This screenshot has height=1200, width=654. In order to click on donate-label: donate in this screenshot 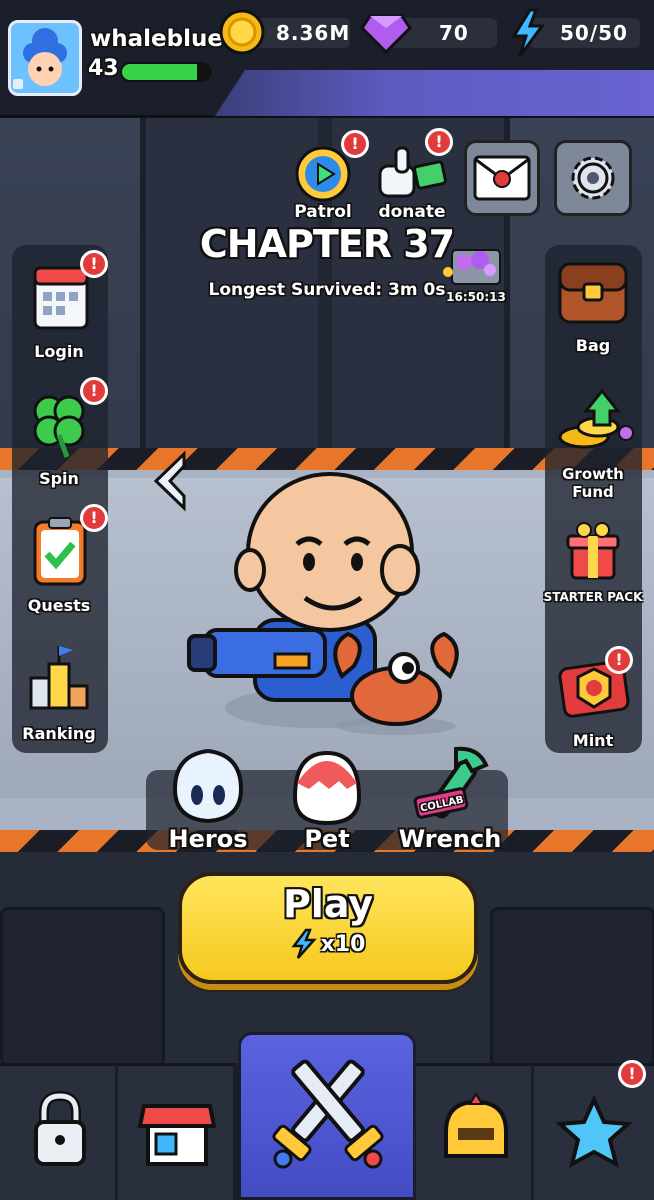, I will do `click(412, 212)`.